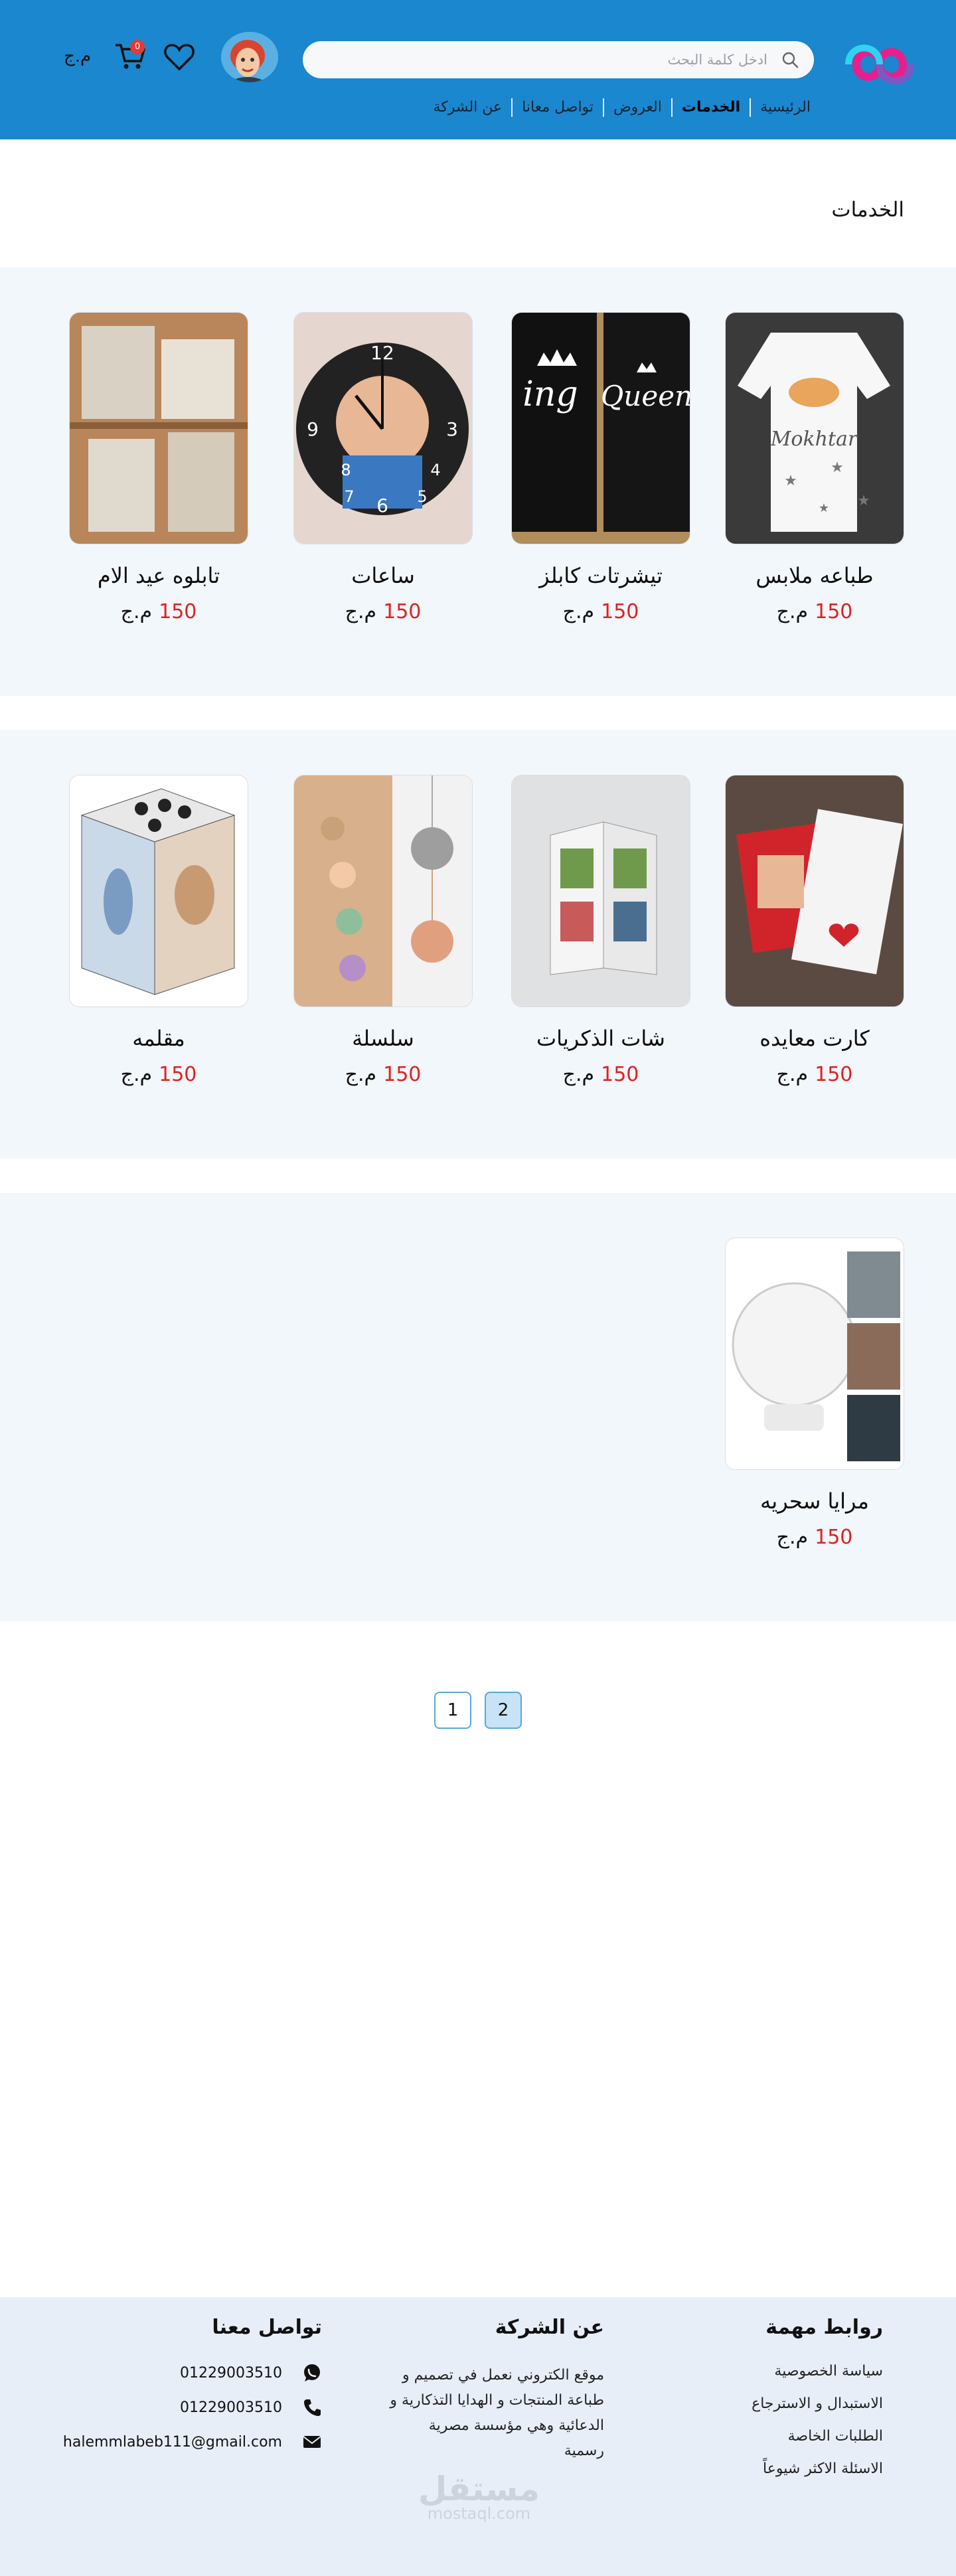  I want to click on search-input, so click(543, 59).